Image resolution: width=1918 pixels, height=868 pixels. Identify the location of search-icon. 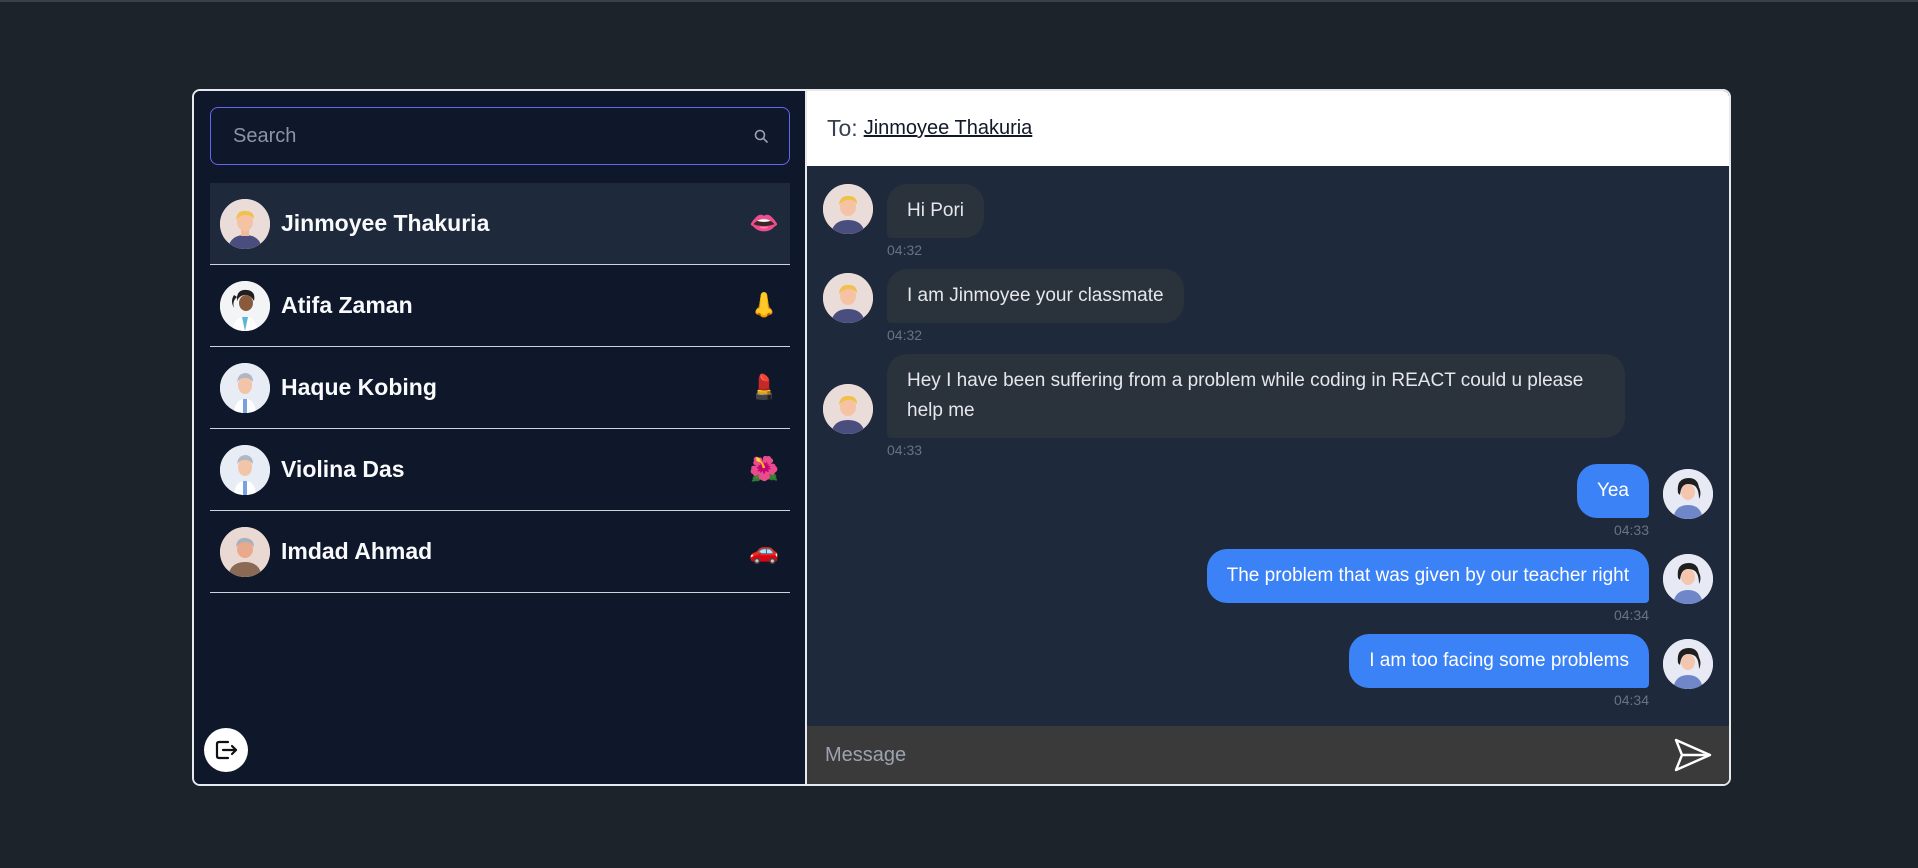
(761, 136).